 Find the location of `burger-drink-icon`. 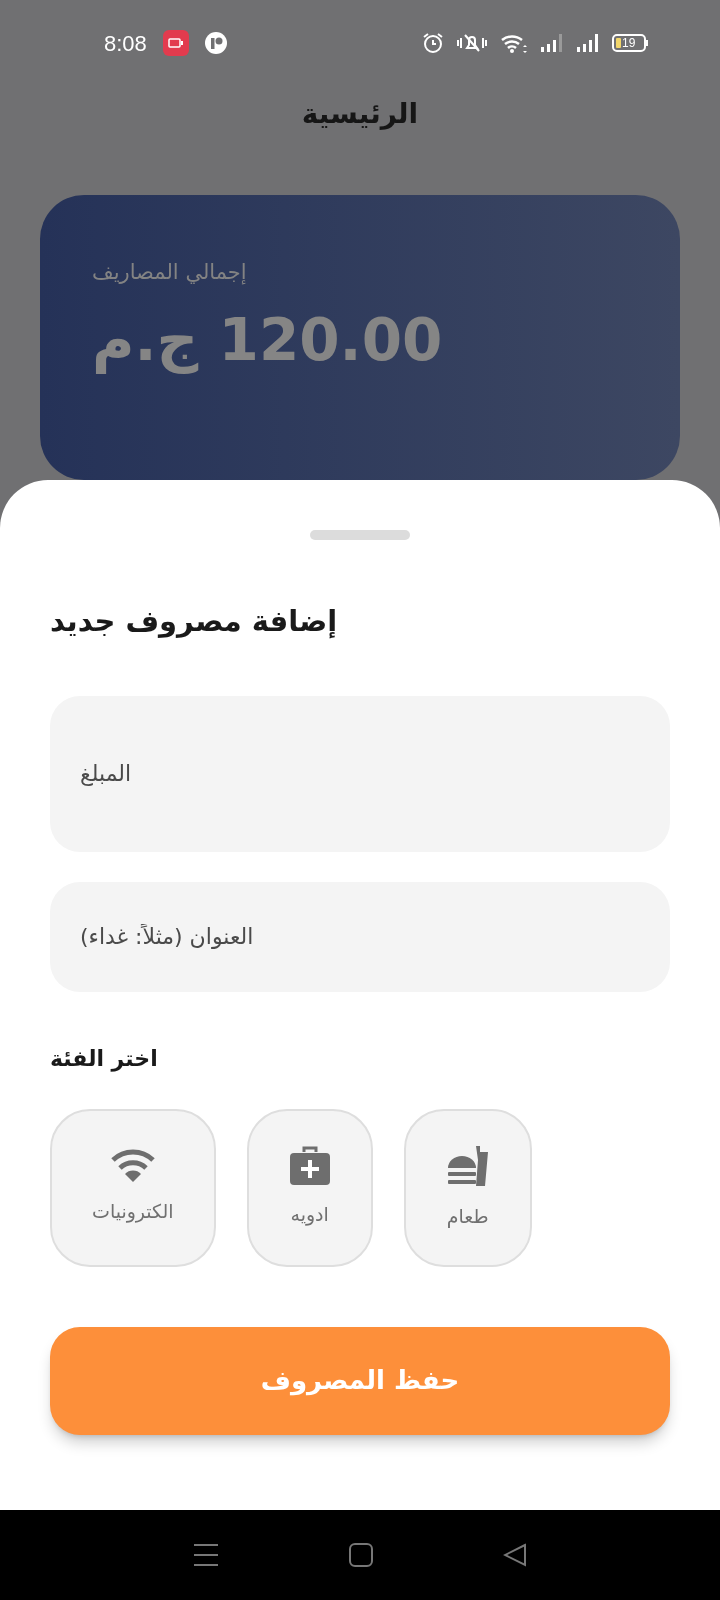

burger-drink-icon is located at coordinates (467, 1166).